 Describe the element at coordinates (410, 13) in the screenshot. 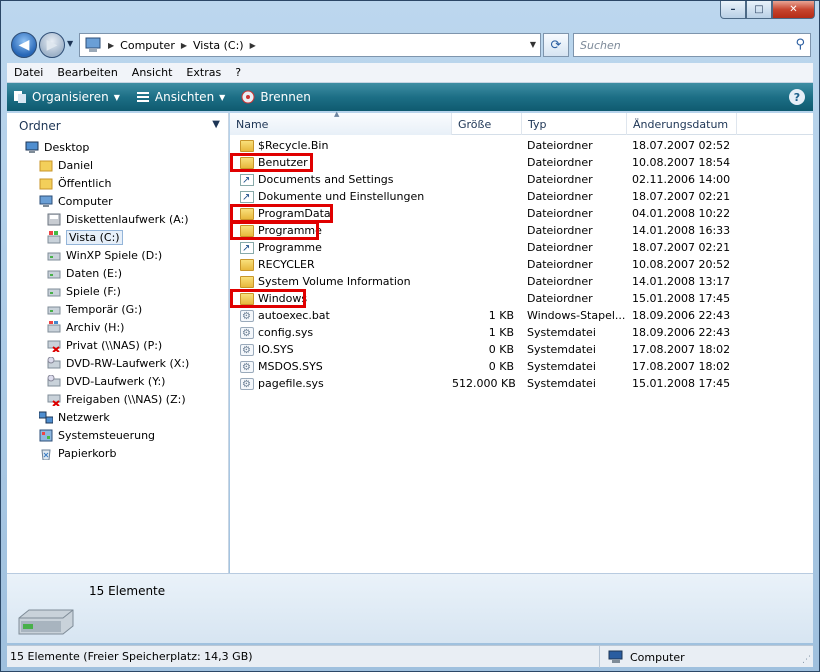

I see `title-bar: – □ ✕` at that location.